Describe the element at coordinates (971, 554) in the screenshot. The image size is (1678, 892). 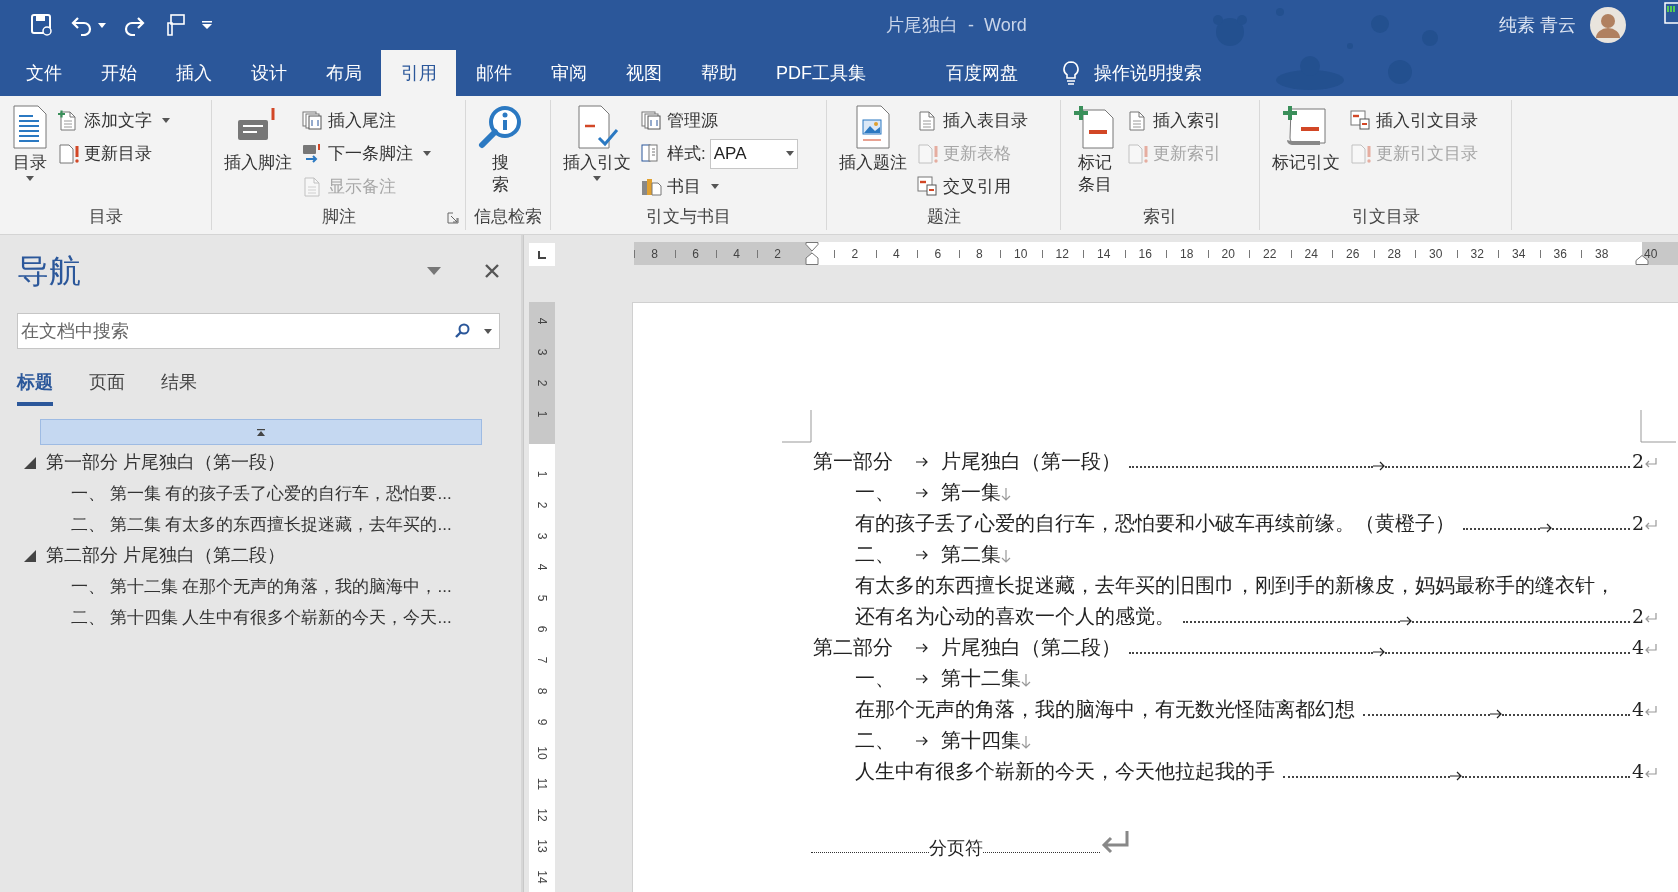
I see `toc-heading: 第二集` at that location.